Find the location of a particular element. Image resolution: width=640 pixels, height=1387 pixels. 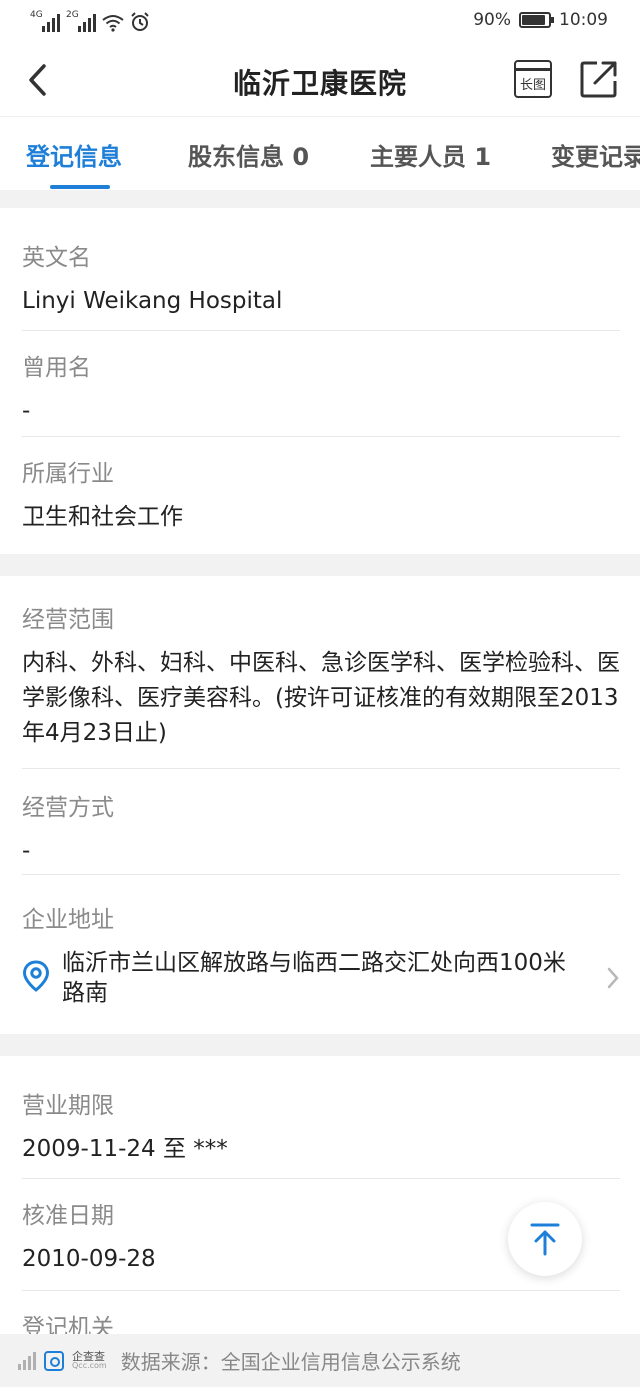

qcc-logo: 企查查 Qcc.com is located at coordinates (89, 1360).